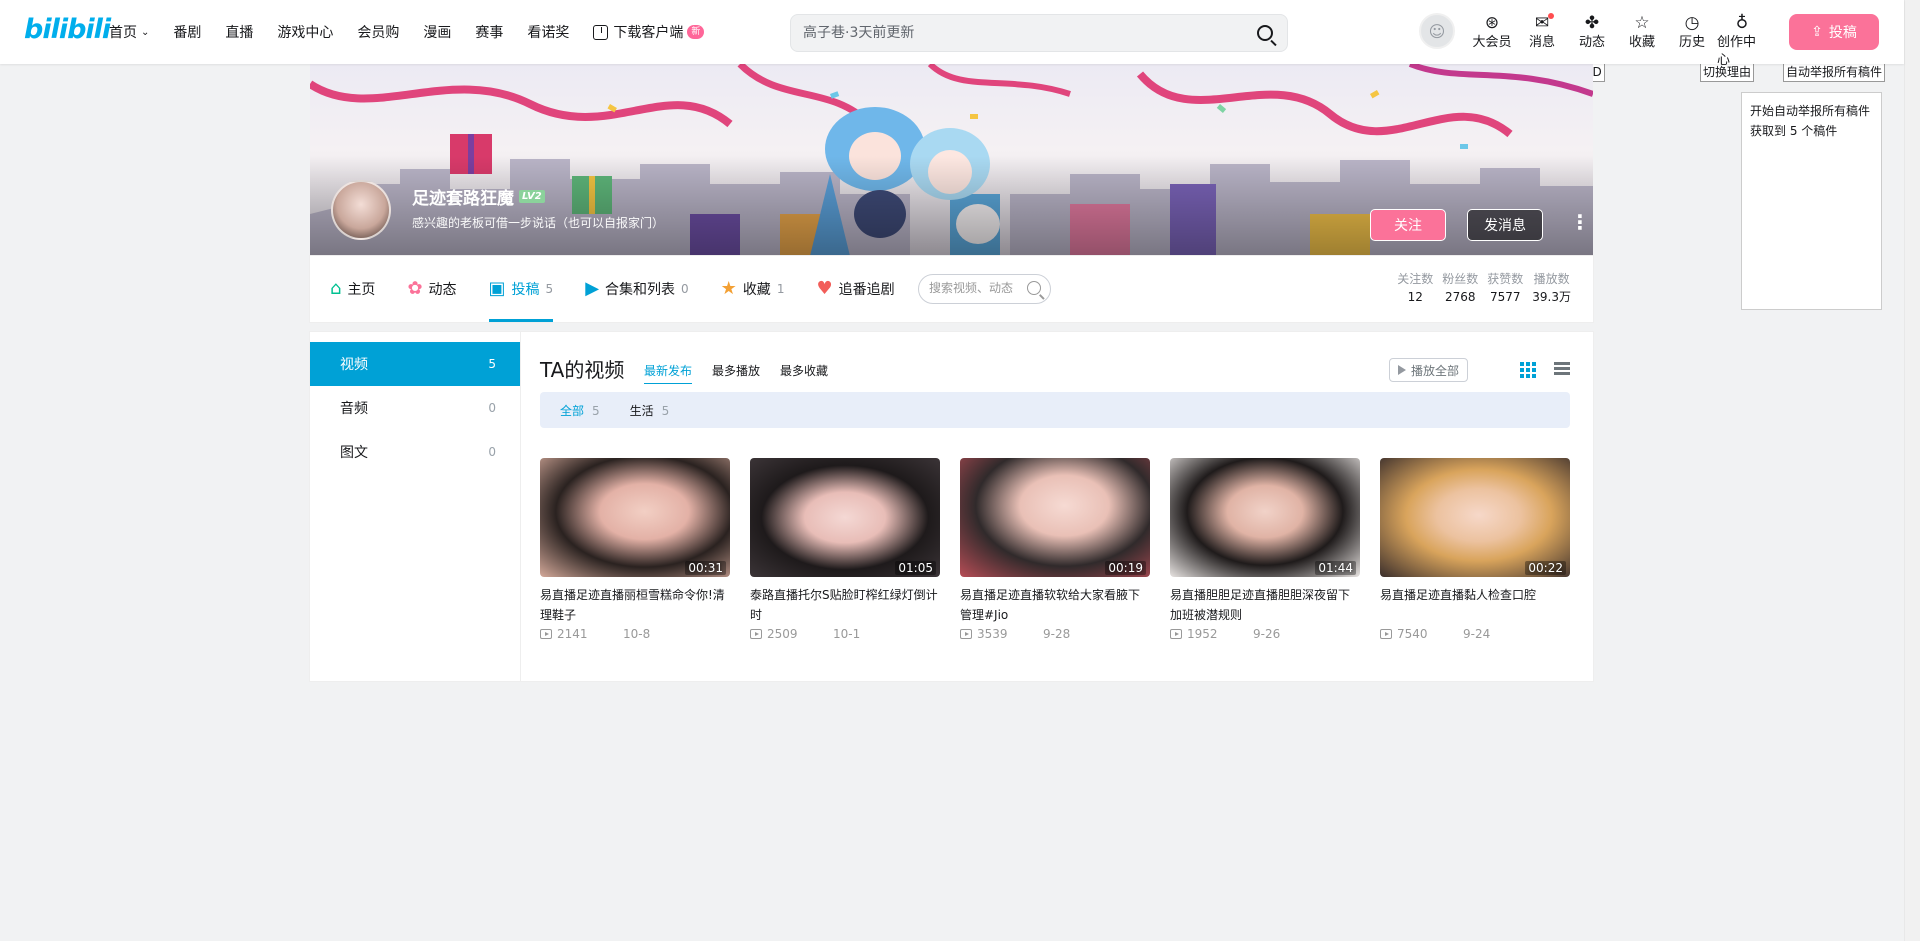 This screenshot has width=1920, height=941. Describe the element at coordinates (1912, 470) in the screenshot. I see `page-scrollbar` at that location.